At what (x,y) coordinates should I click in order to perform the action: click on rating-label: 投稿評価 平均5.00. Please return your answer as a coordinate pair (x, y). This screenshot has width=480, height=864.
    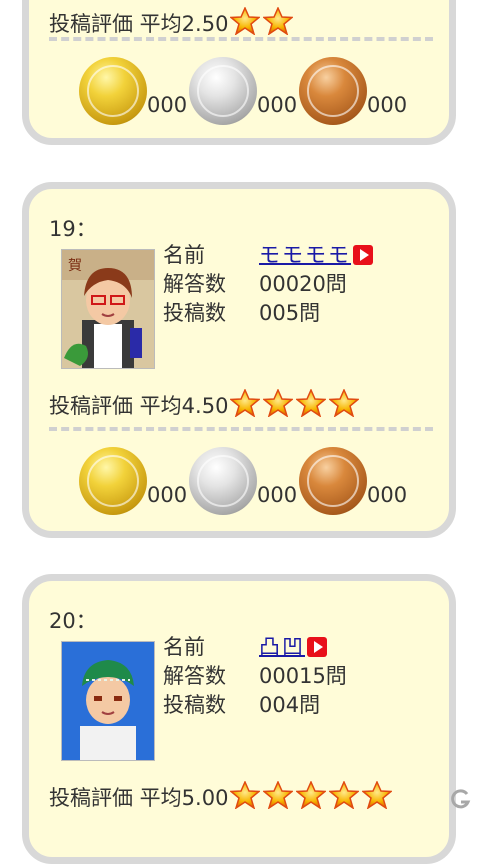
    Looking at the image, I should click on (139, 798).